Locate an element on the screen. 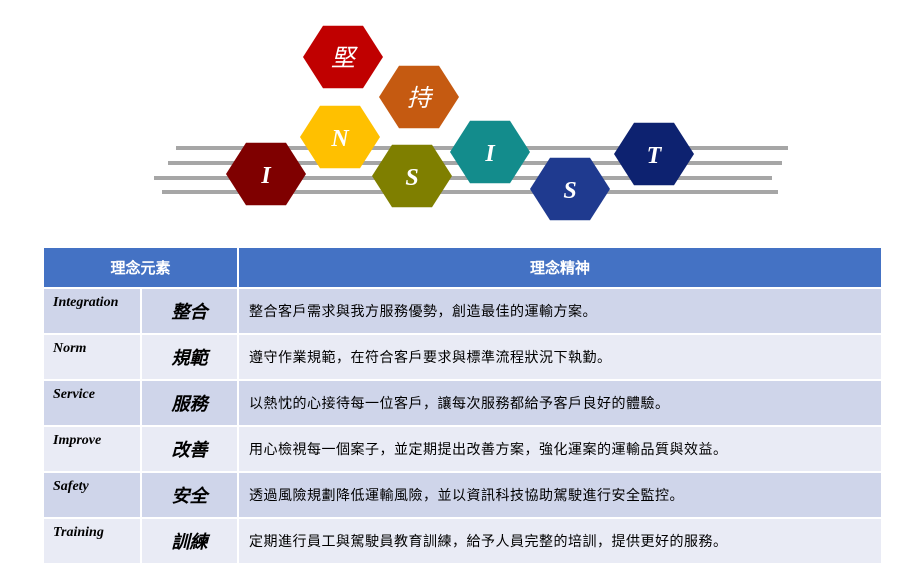  hexagon-label: 持 is located at coordinates (420, 98).